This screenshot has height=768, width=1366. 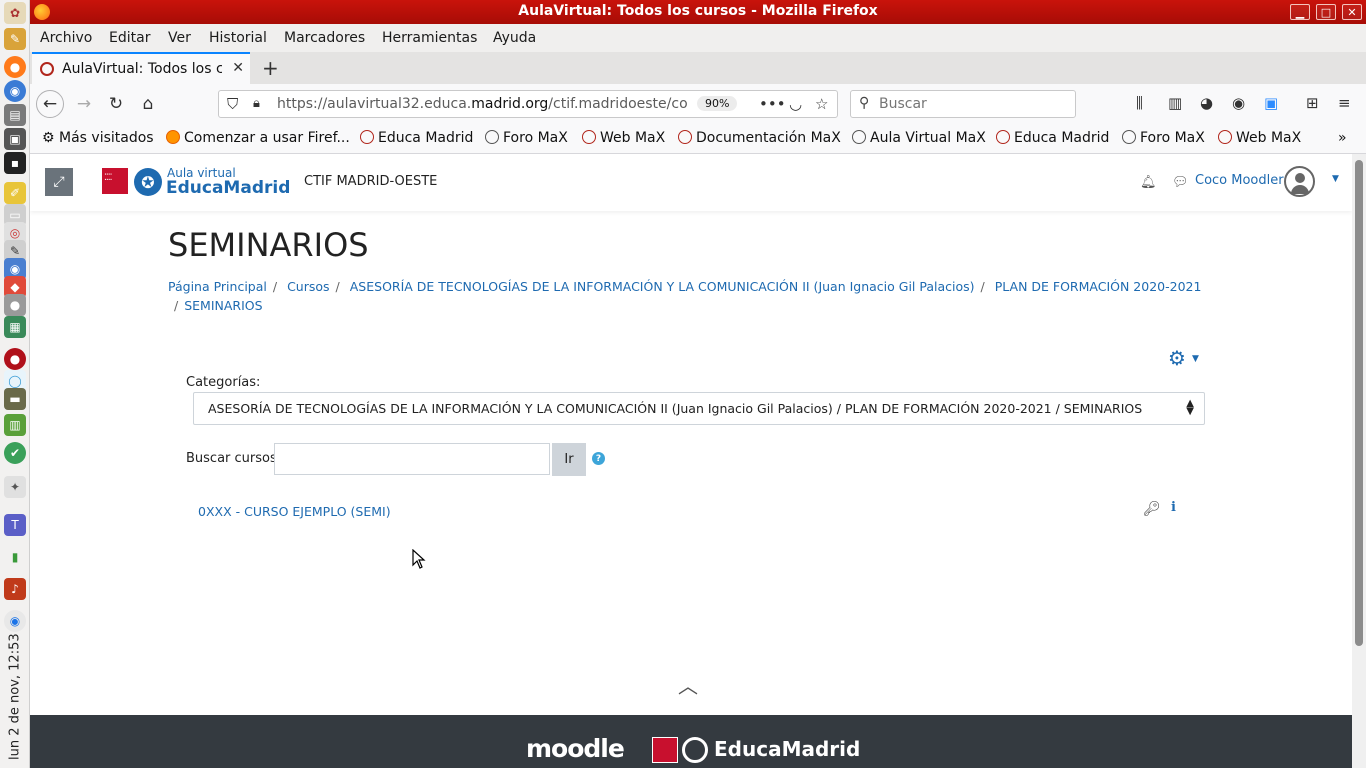 I want to click on zoom-app-icon: ▣, so click(x=1271, y=103).